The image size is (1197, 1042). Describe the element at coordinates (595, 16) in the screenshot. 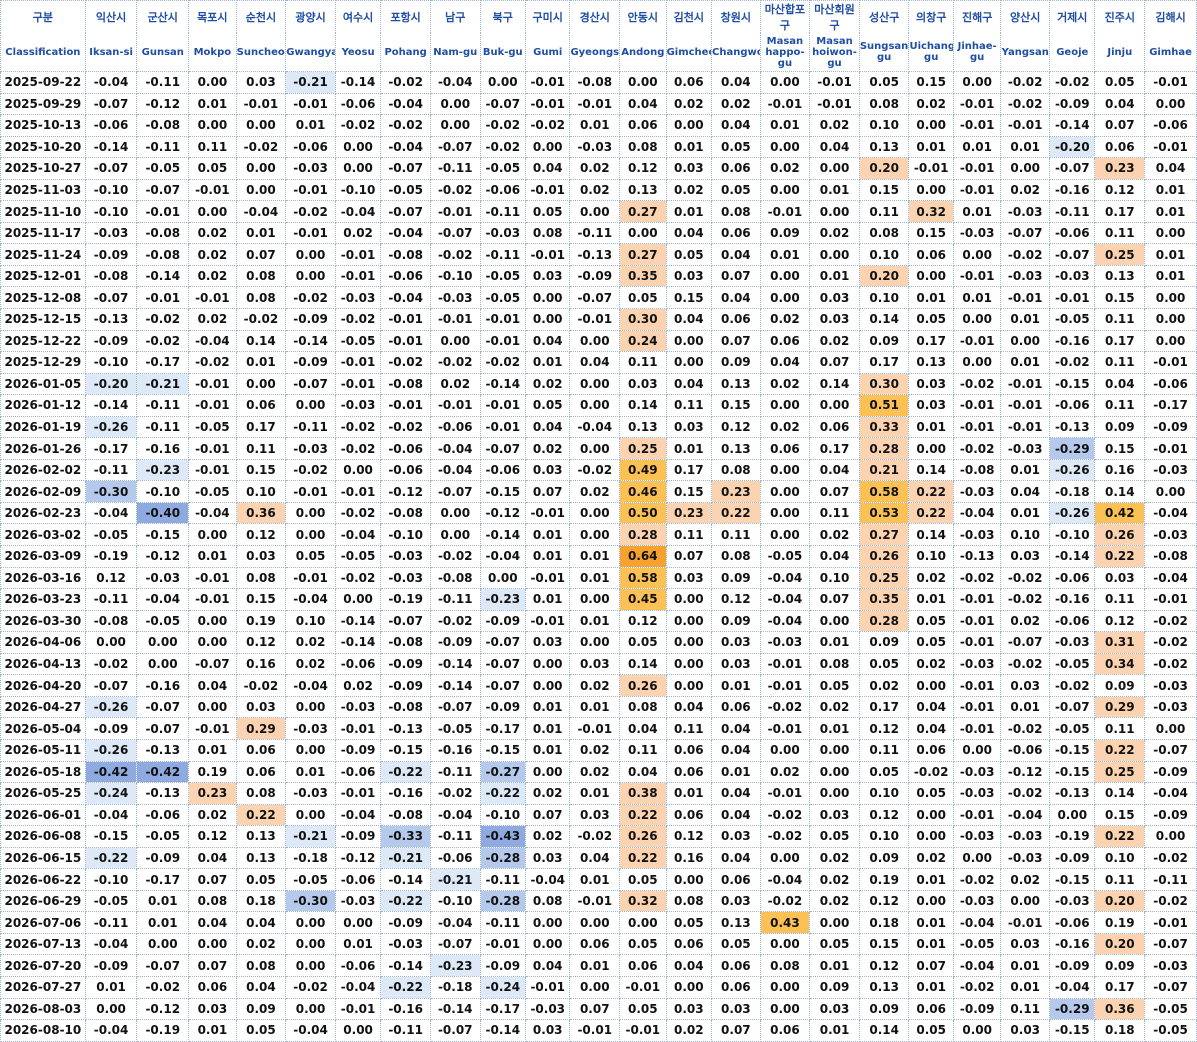

I see `column-header-ko: 경산시` at that location.